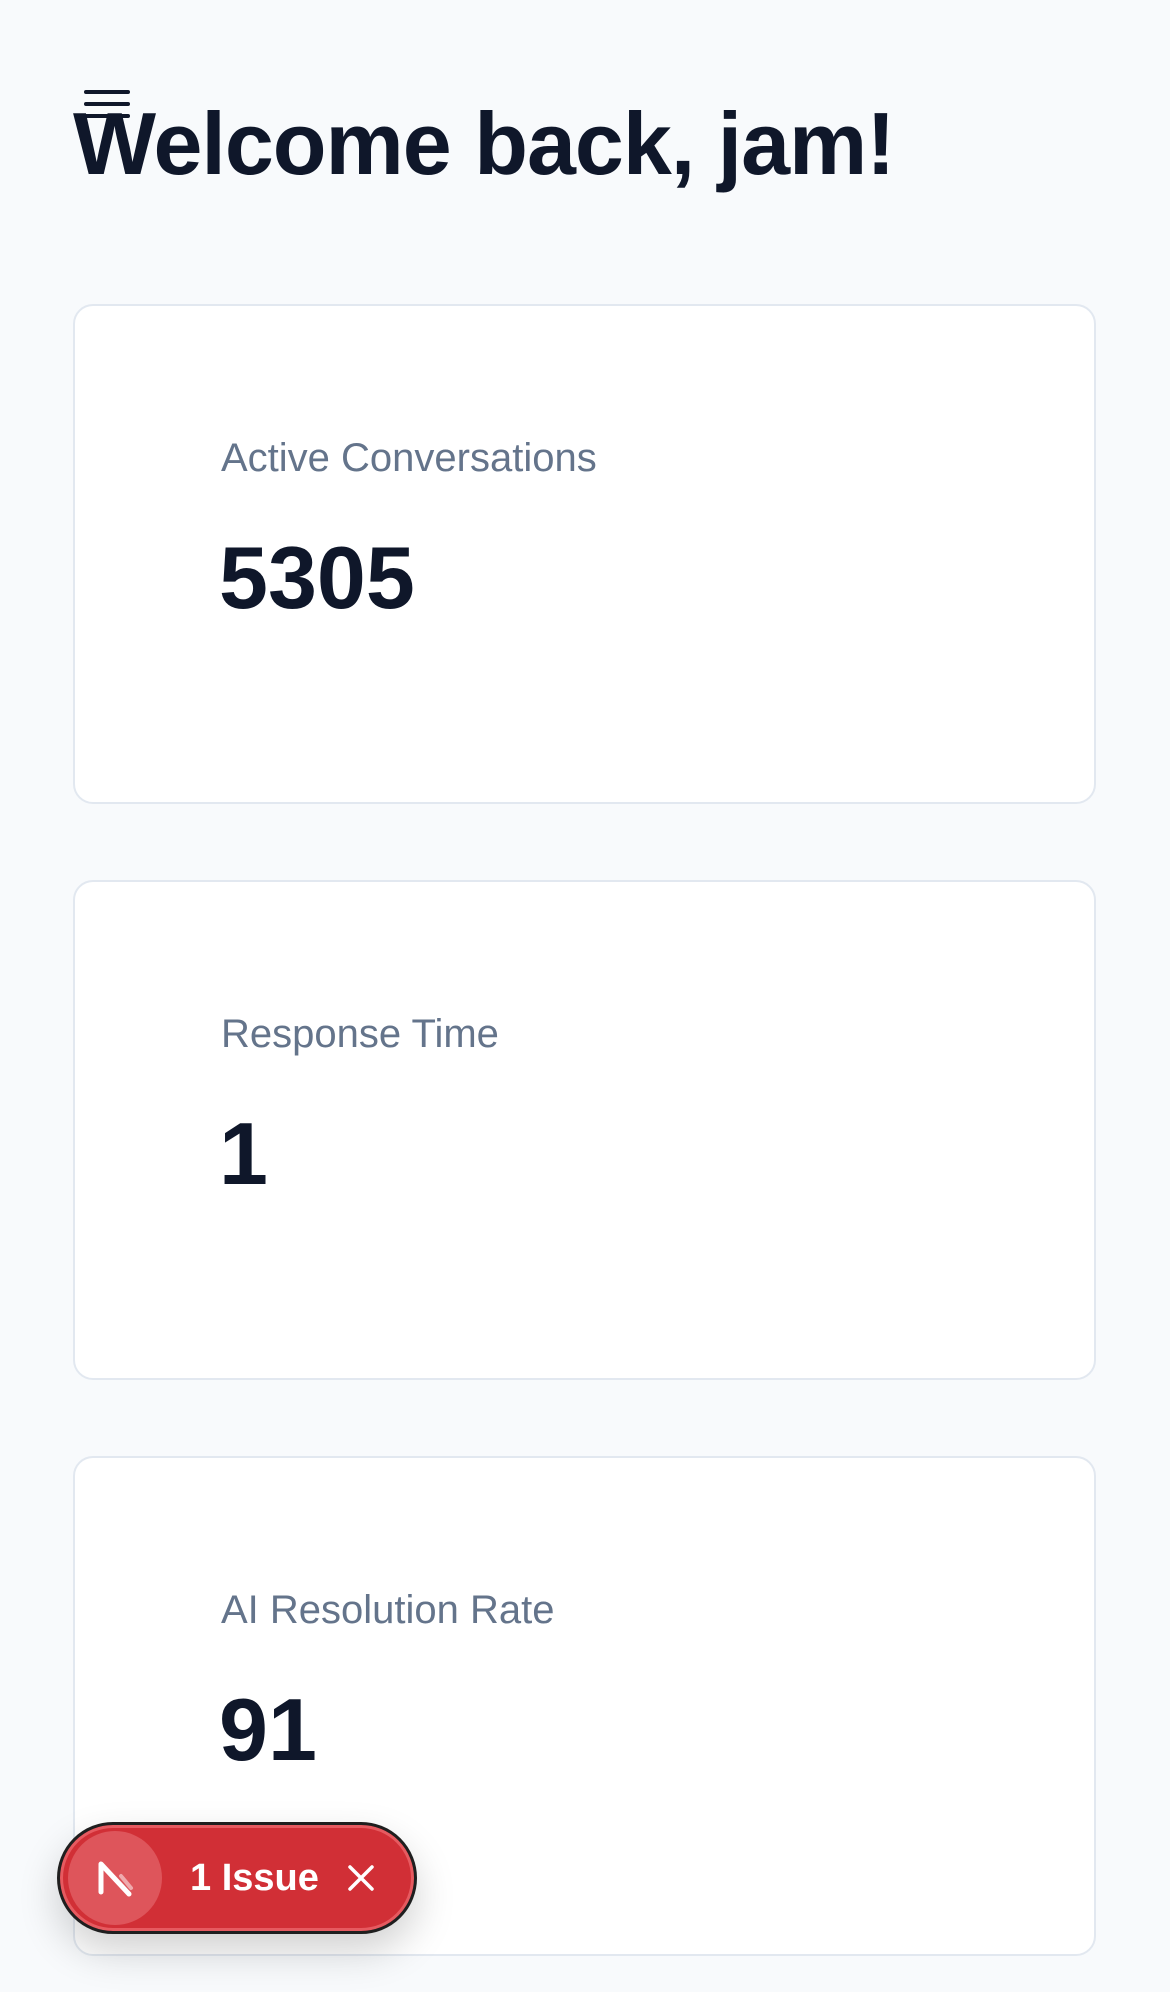  What do you see at coordinates (268, 1729) in the screenshot?
I see `stat-value: 91` at bounding box center [268, 1729].